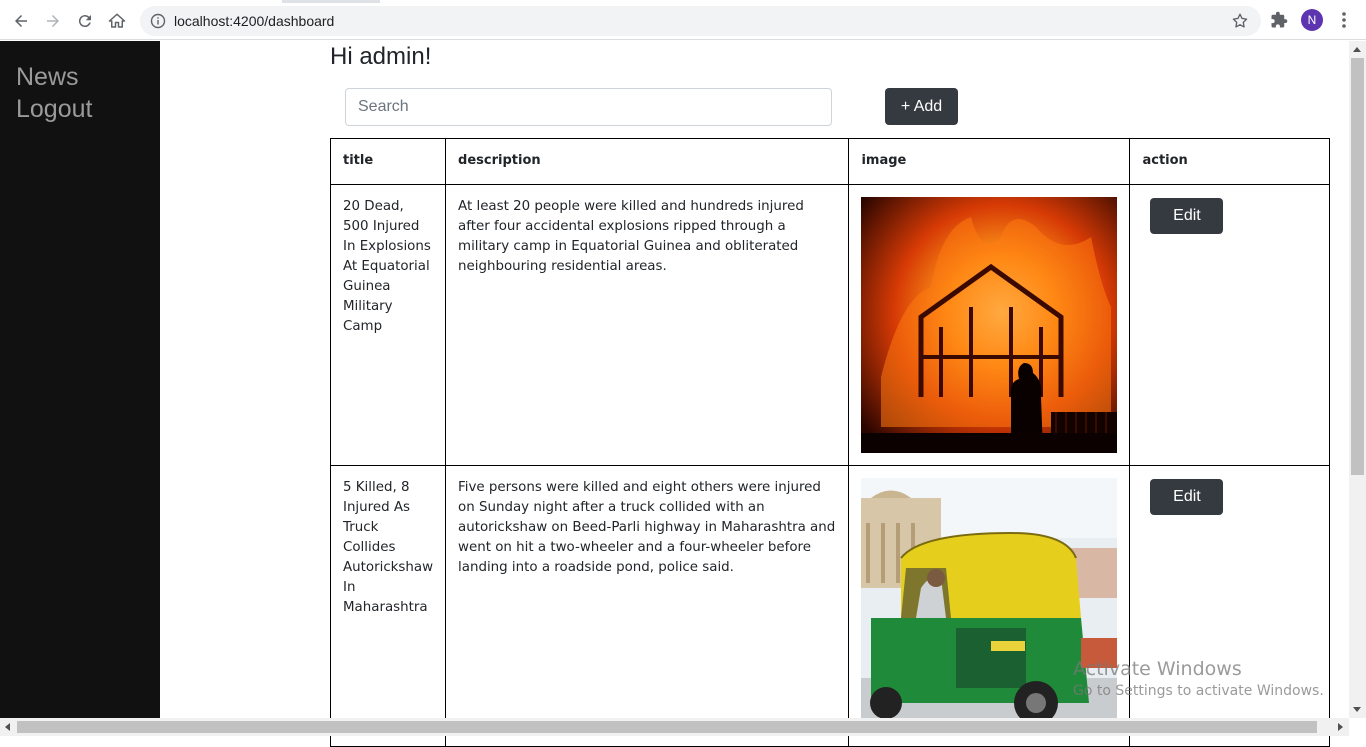 Image resolution: width=1366 pixels, height=747 pixels. What do you see at coordinates (54, 109) in the screenshot?
I see `sidebar-item-logout: Logout` at bounding box center [54, 109].